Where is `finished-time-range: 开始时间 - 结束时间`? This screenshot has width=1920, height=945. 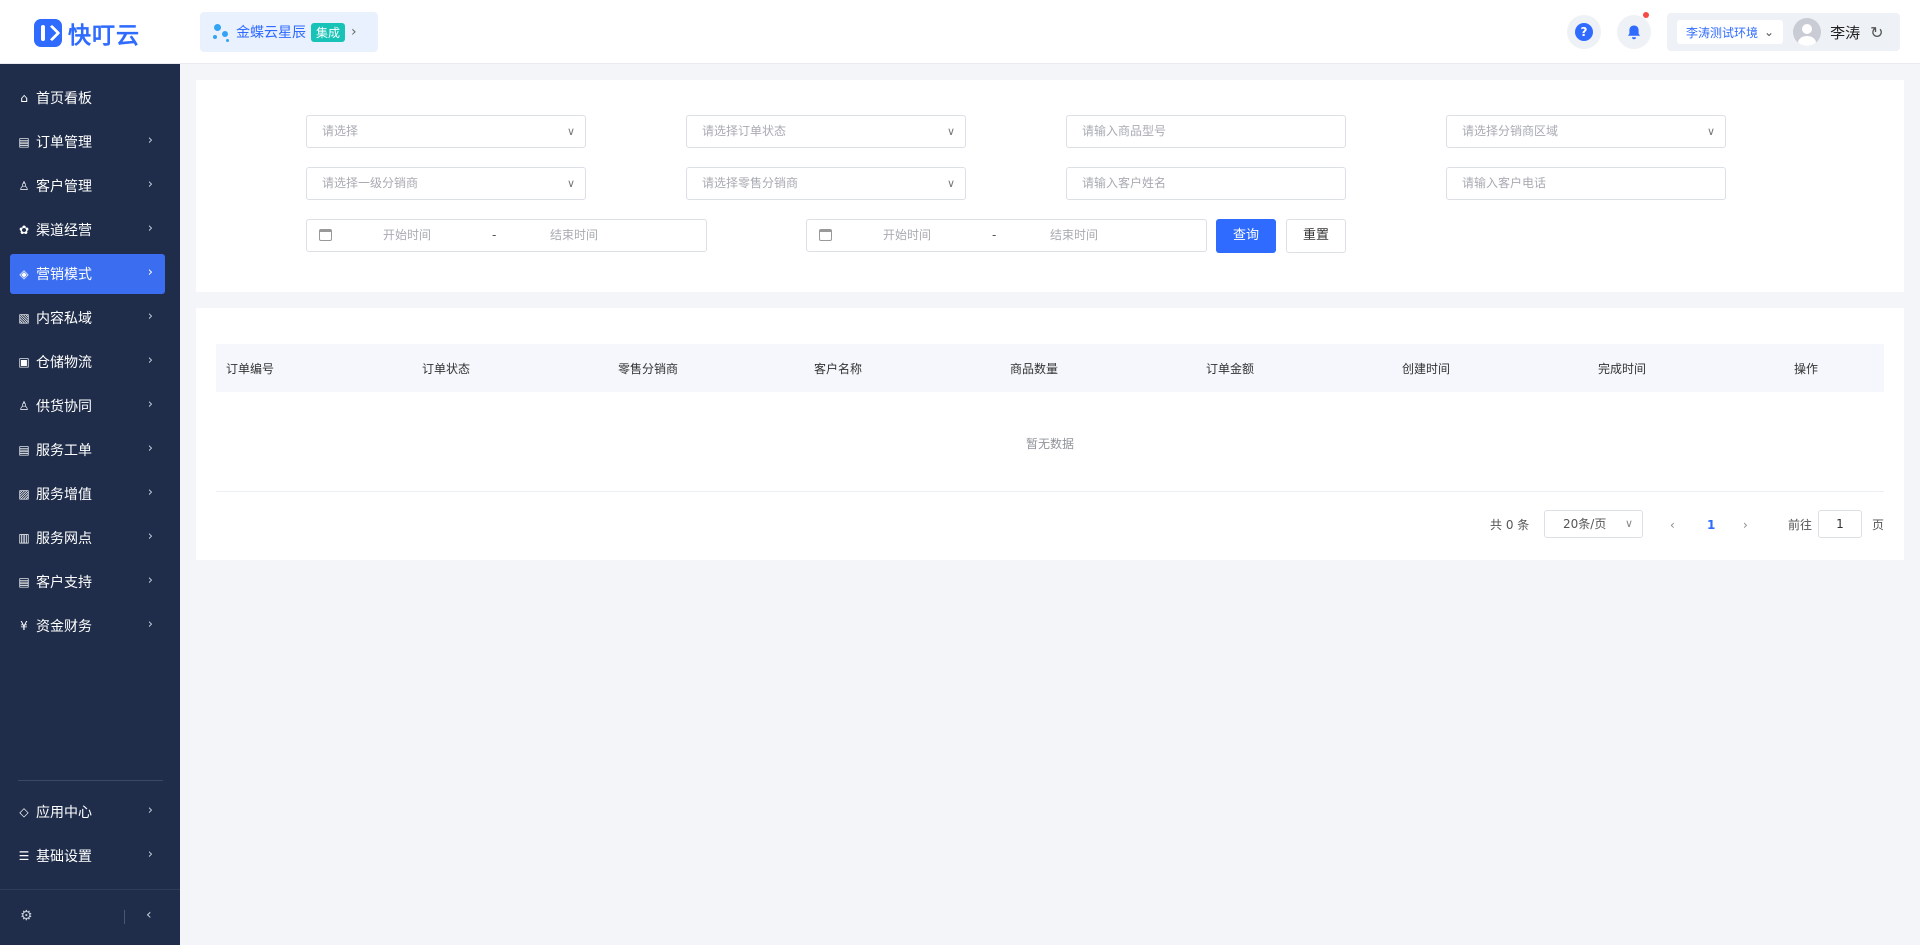
finished-time-range: 开始时间 - 结束时间 is located at coordinates (1006, 235).